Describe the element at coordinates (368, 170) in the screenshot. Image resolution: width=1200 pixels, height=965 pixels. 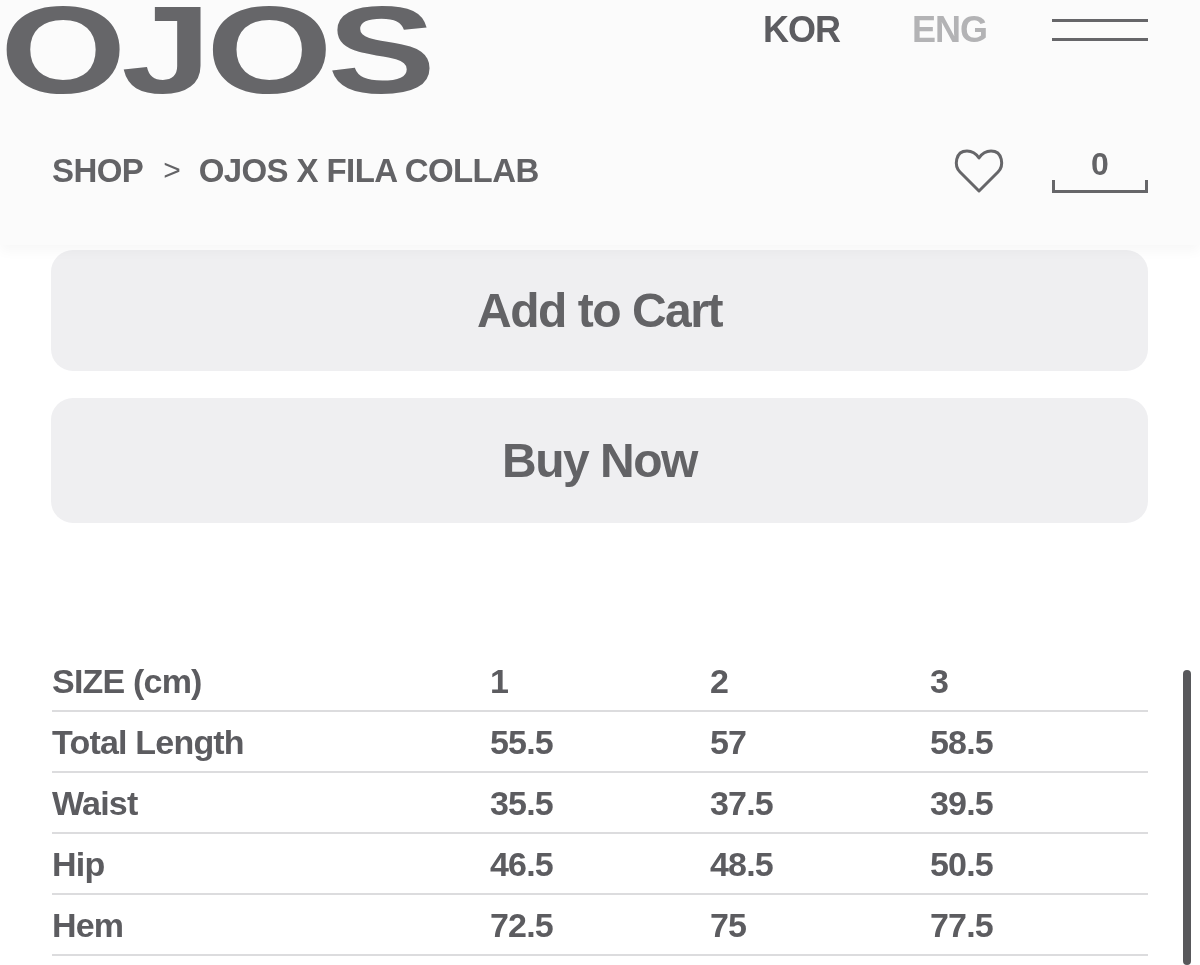
I see `breadcrumb-current: OJOS X FILA COLLAB` at that location.